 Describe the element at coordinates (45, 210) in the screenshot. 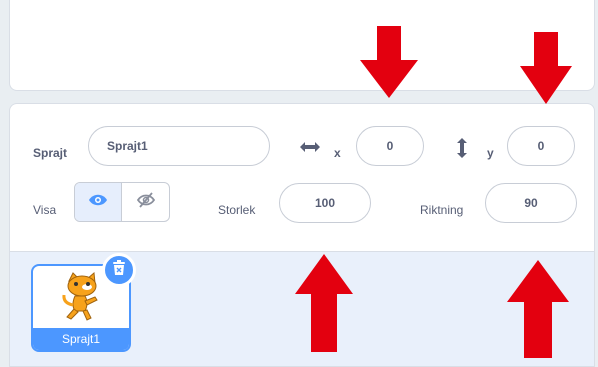

I see `show-label: Visa` at that location.